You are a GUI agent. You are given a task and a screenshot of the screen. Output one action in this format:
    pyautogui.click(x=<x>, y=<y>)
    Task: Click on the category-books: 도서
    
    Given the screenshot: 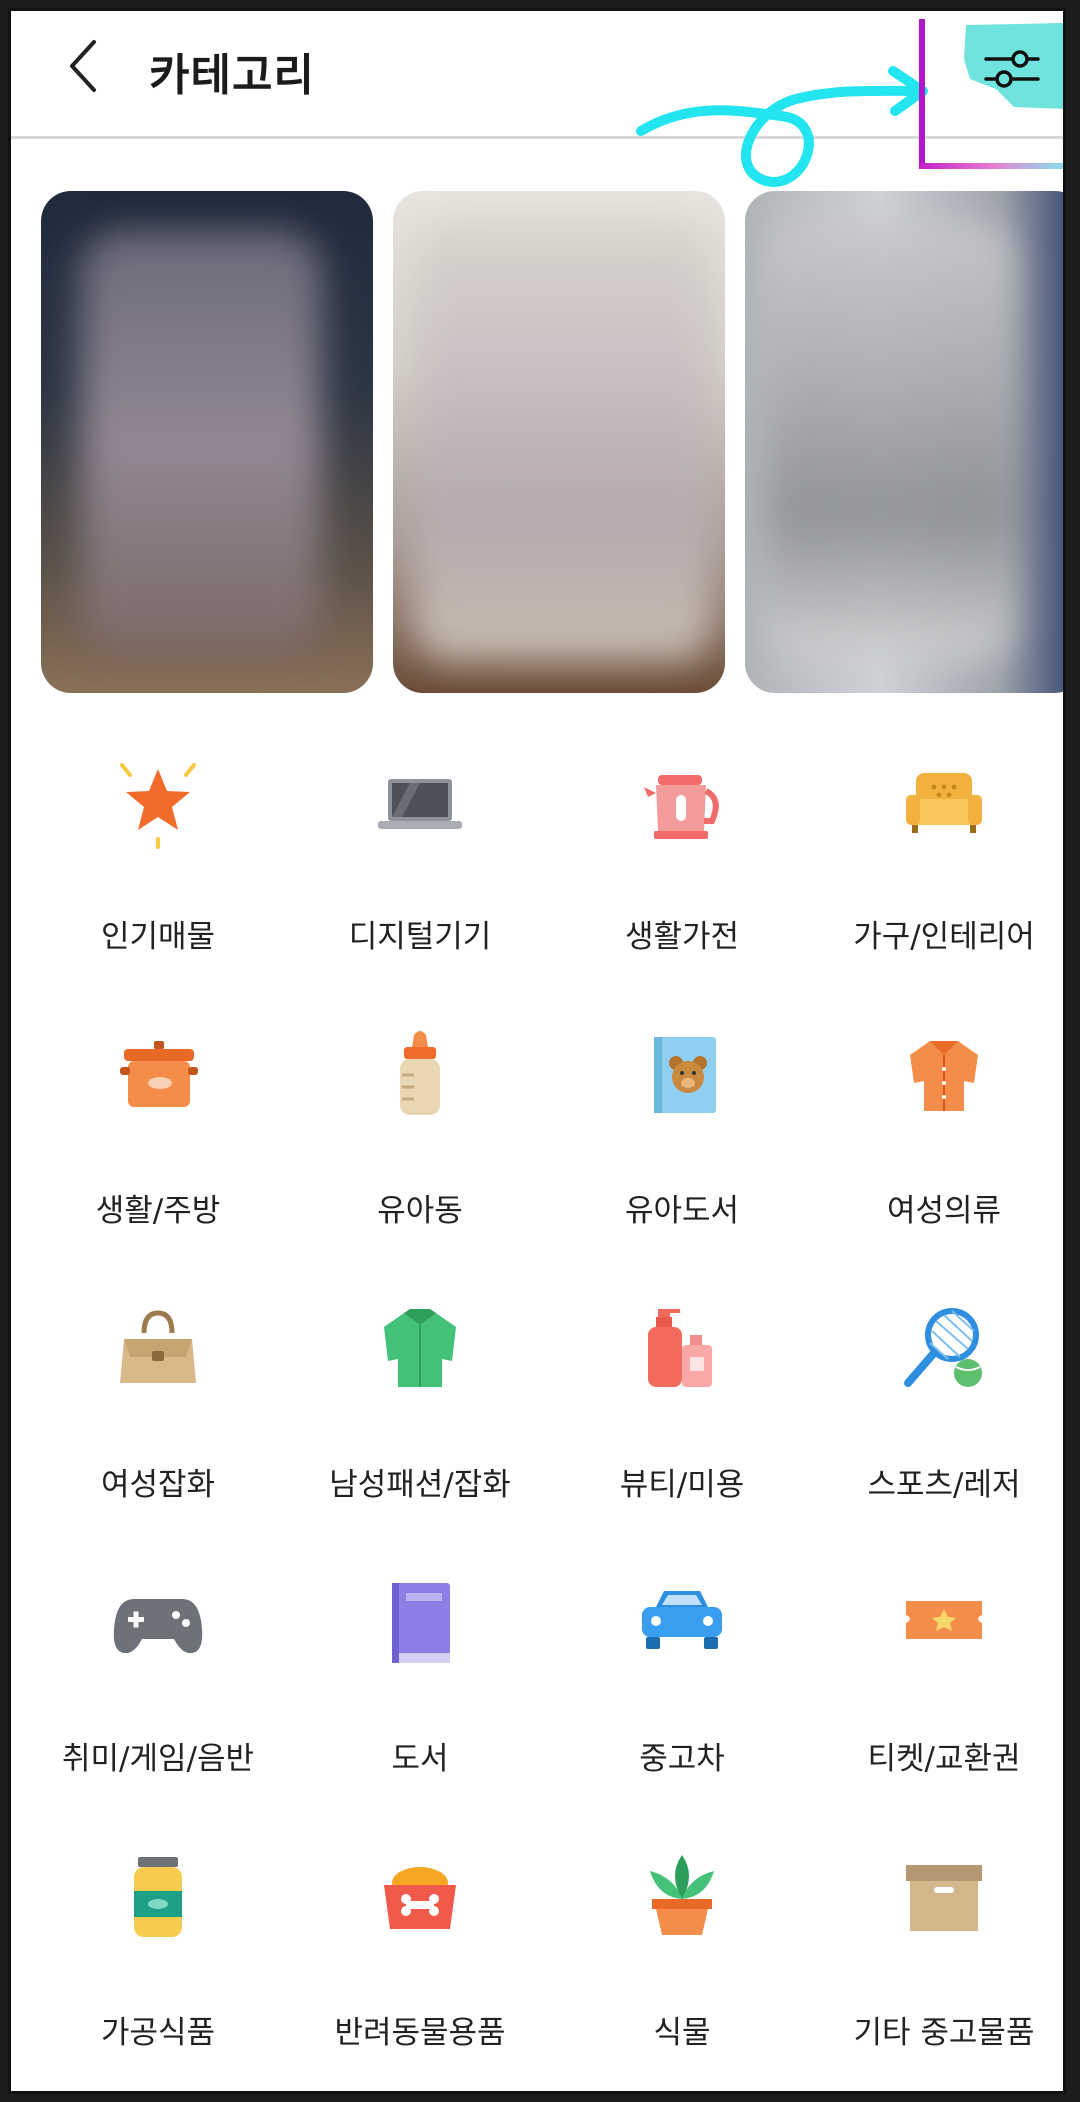 What is the action you would take?
    pyautogui.click(x=420, y=1690)
    